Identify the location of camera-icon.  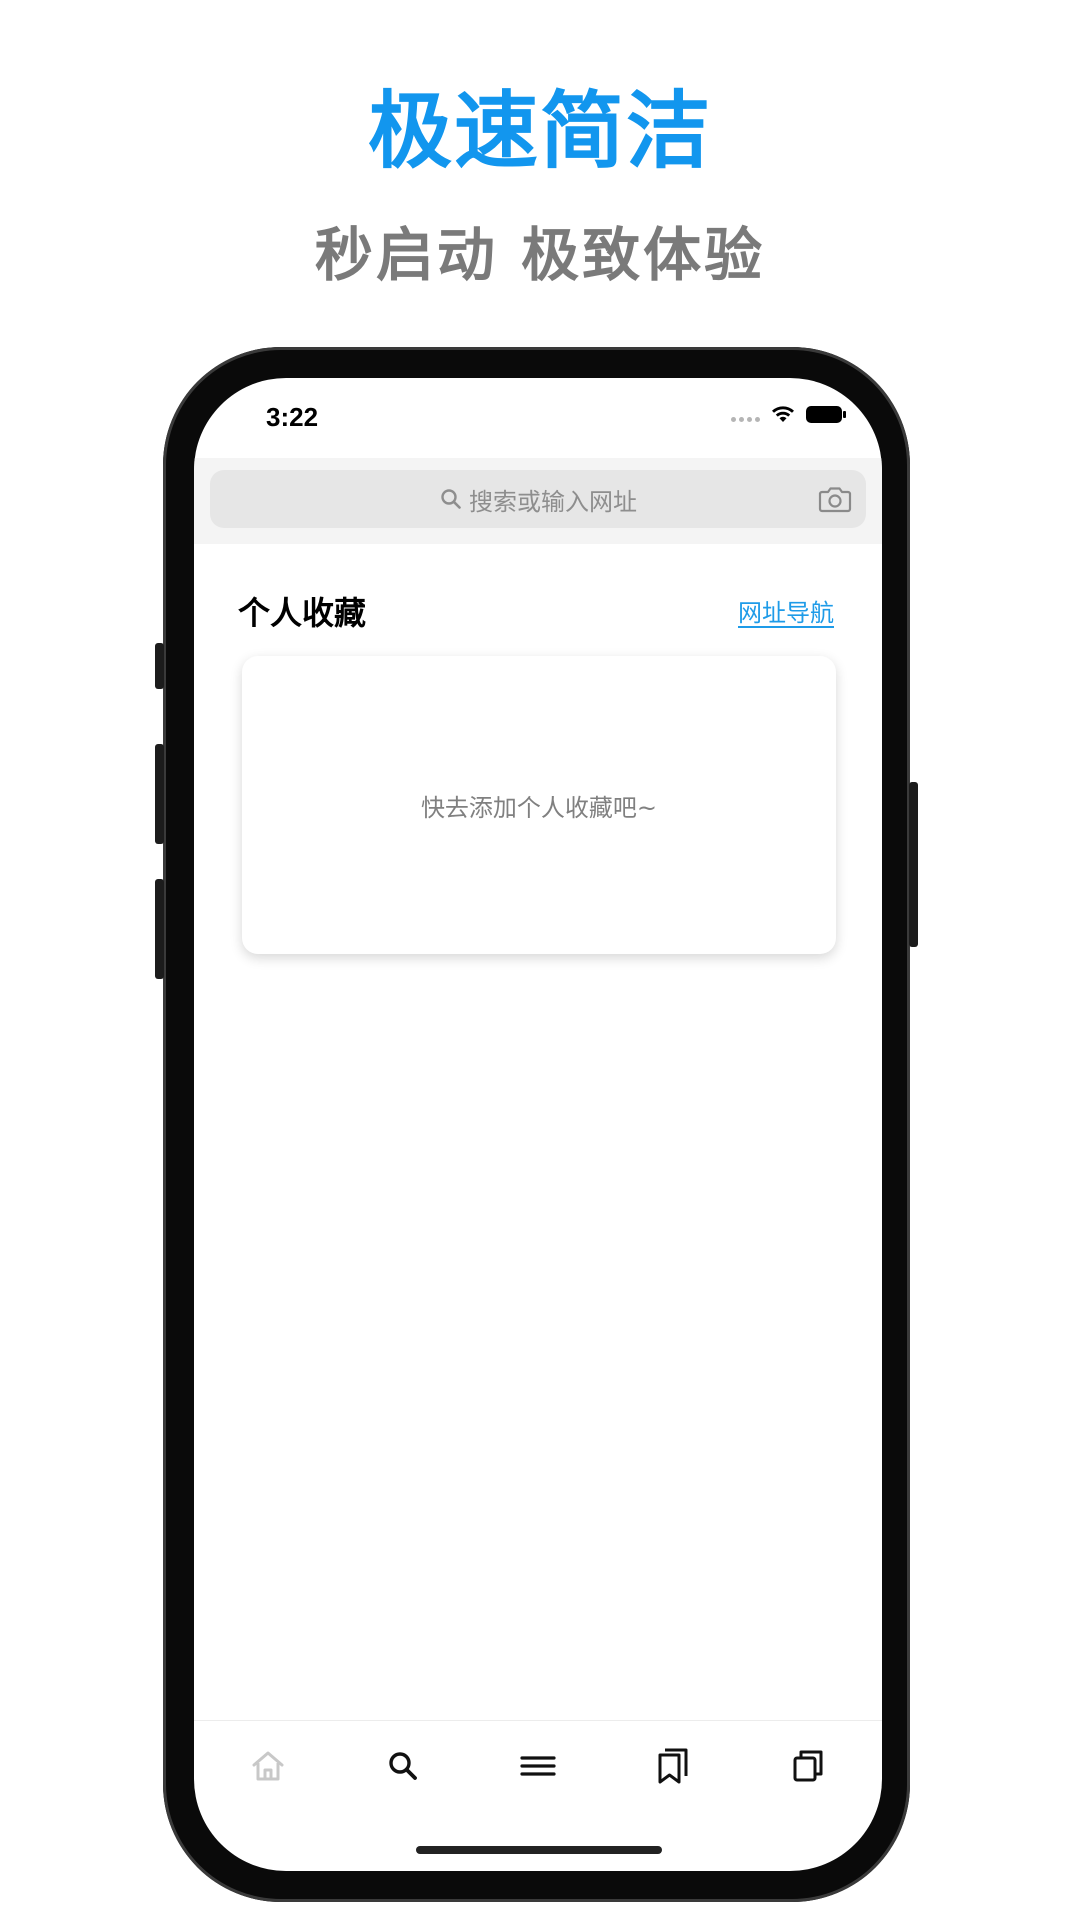
(835, 499).